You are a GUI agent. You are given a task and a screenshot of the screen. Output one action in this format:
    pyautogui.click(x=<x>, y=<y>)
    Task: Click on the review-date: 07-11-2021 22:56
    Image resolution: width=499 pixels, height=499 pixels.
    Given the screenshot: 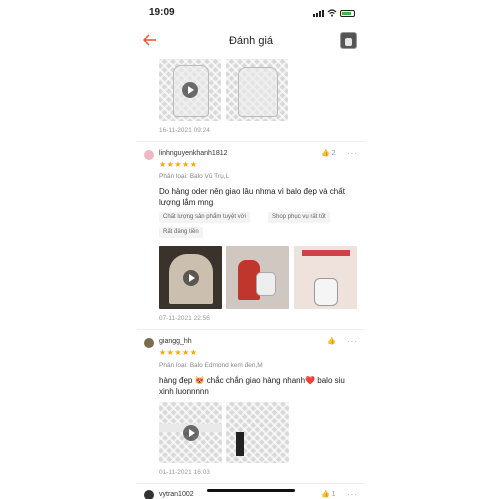 What is the action you would take?
    pyautogui.click(x=184, y=318)
    